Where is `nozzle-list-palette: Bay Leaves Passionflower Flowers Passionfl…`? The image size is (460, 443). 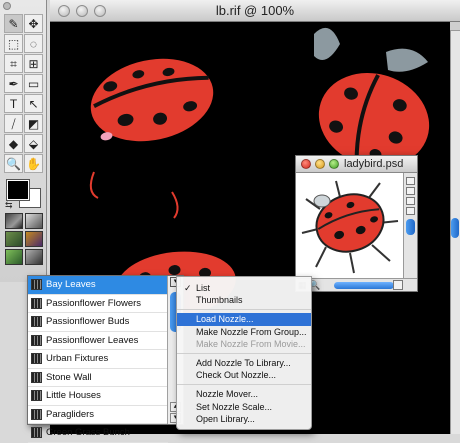
nozzle-list-palette: Bay Leaves Passionflower Flowers Passionfl… is located at coordinates (105, 359).